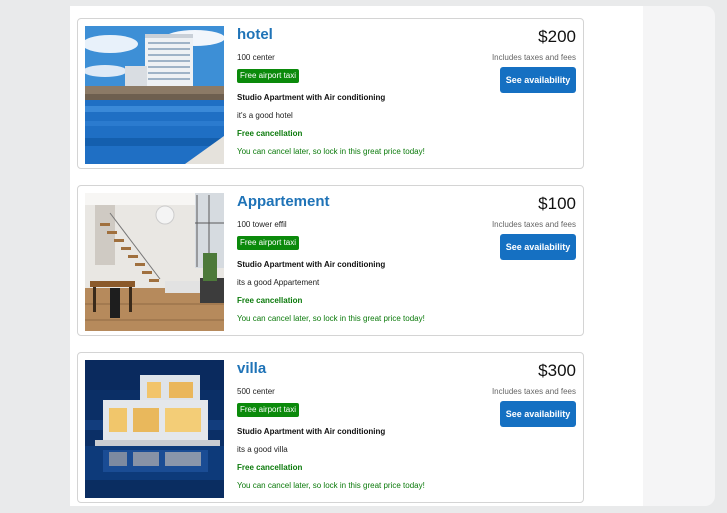  What do you see at coordinates (557, 370) in the screenshot?
I see `listing-price: $300` at bounding box center [557, 370].